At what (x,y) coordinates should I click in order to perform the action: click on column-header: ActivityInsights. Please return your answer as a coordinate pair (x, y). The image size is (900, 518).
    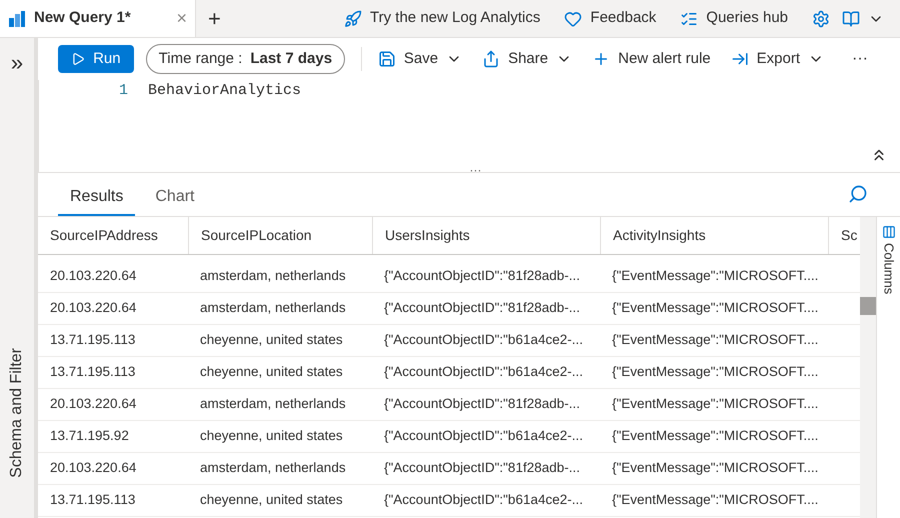
    Looking at the image, I should click on (714, 235).